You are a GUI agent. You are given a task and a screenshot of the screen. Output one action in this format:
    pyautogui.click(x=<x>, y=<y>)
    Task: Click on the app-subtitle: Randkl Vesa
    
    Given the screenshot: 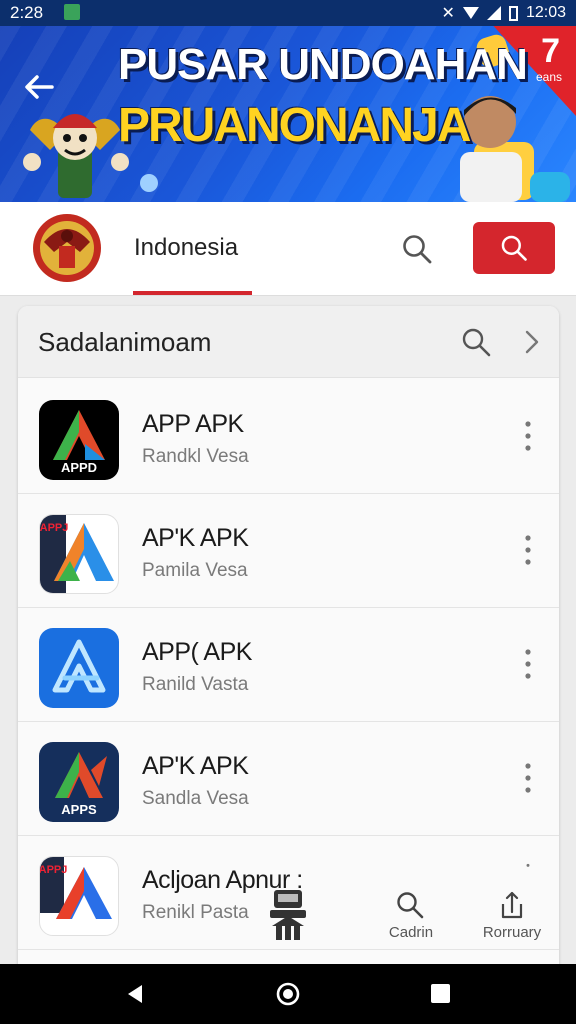 What is the action you would take?
    pyautogui.click(x=195, y=456)
    